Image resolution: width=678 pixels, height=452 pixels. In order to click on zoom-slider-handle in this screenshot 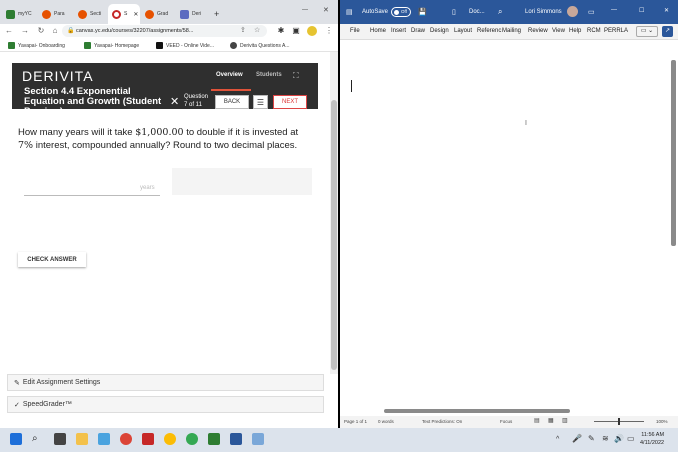, I will do `click(619, 421)`.